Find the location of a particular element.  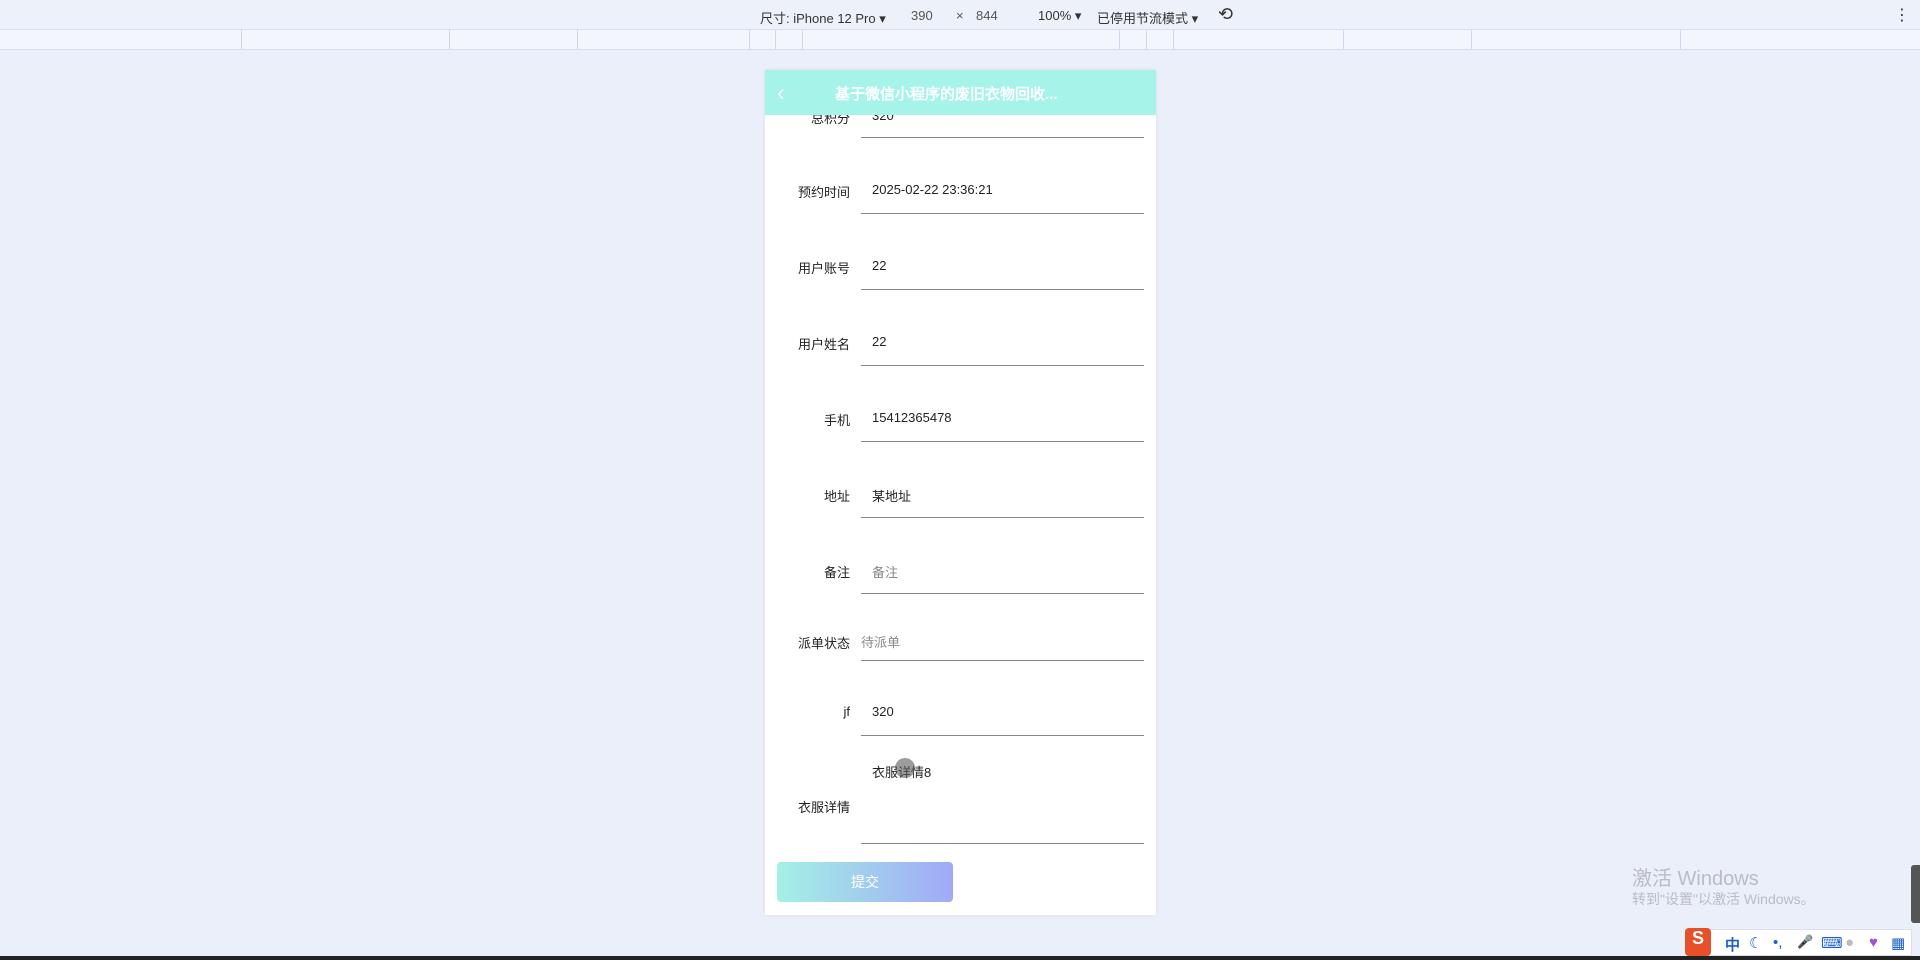

field-label: 派单状态 is located at coordinates (823, 643).